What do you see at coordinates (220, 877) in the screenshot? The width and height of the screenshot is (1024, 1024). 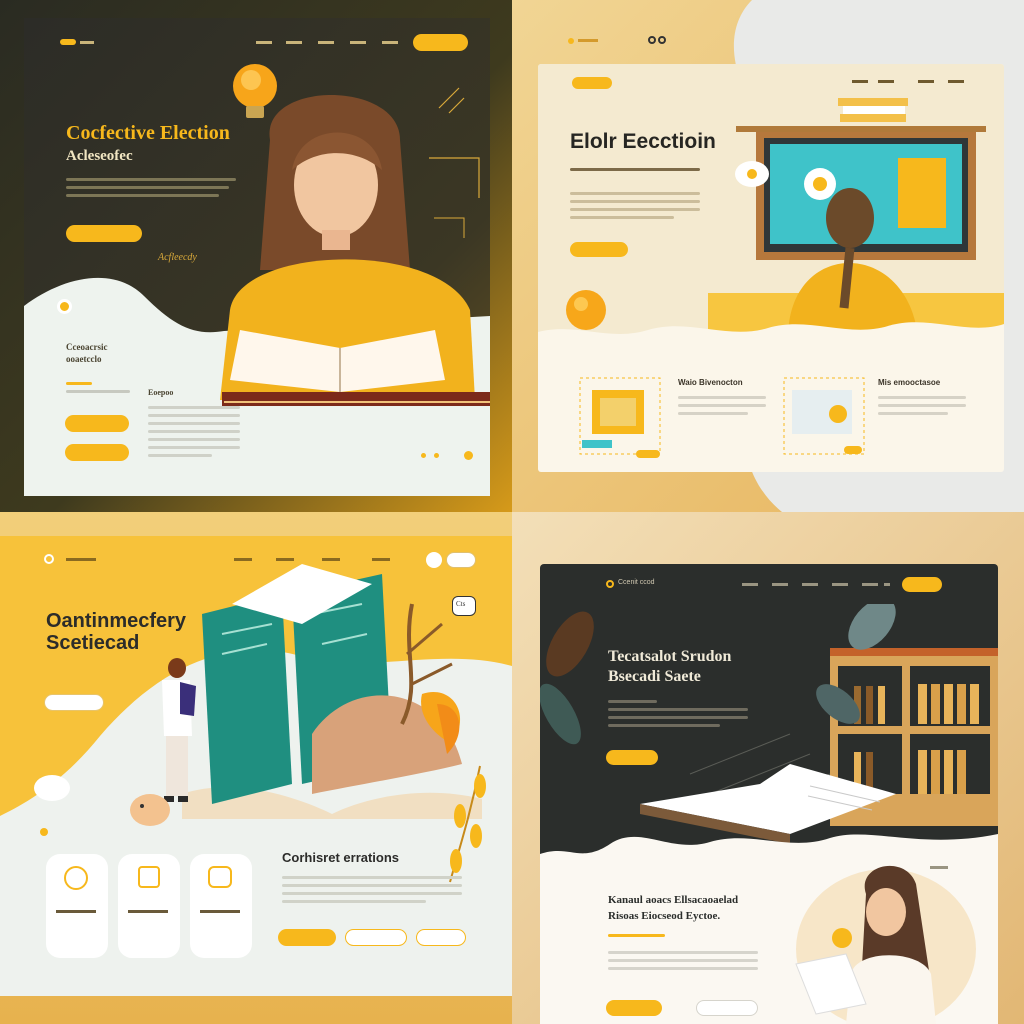 I see `hand-icon` at bounding box center [220, 877].